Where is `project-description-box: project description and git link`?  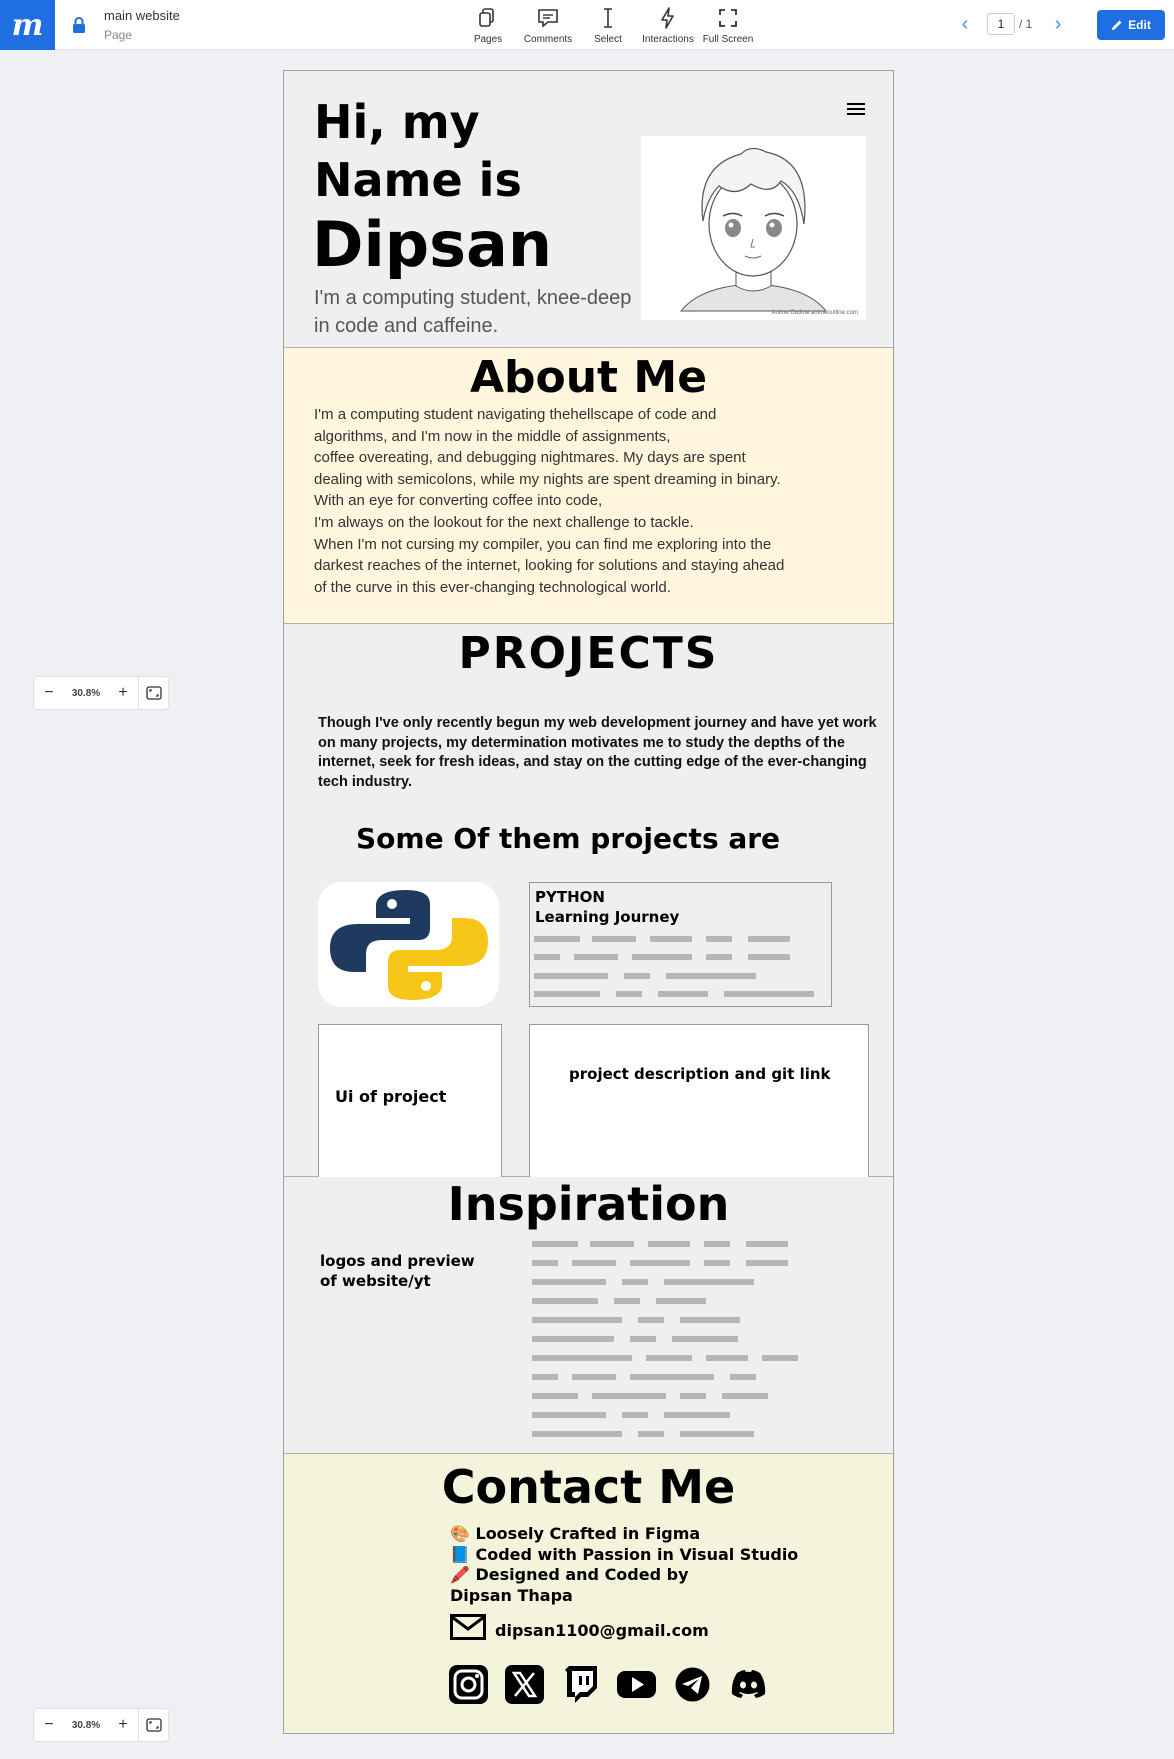
project-description-box: project description and git link is located at coordinates (699, 1101).